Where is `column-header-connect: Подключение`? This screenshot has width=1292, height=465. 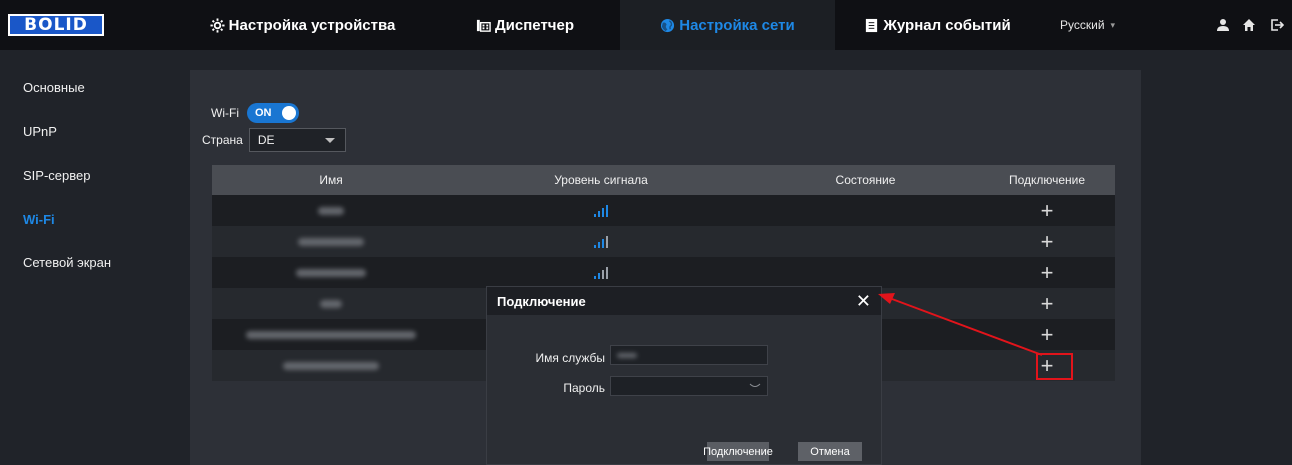 column-header-connect: Подключение is located at coordinates (1047, 180).